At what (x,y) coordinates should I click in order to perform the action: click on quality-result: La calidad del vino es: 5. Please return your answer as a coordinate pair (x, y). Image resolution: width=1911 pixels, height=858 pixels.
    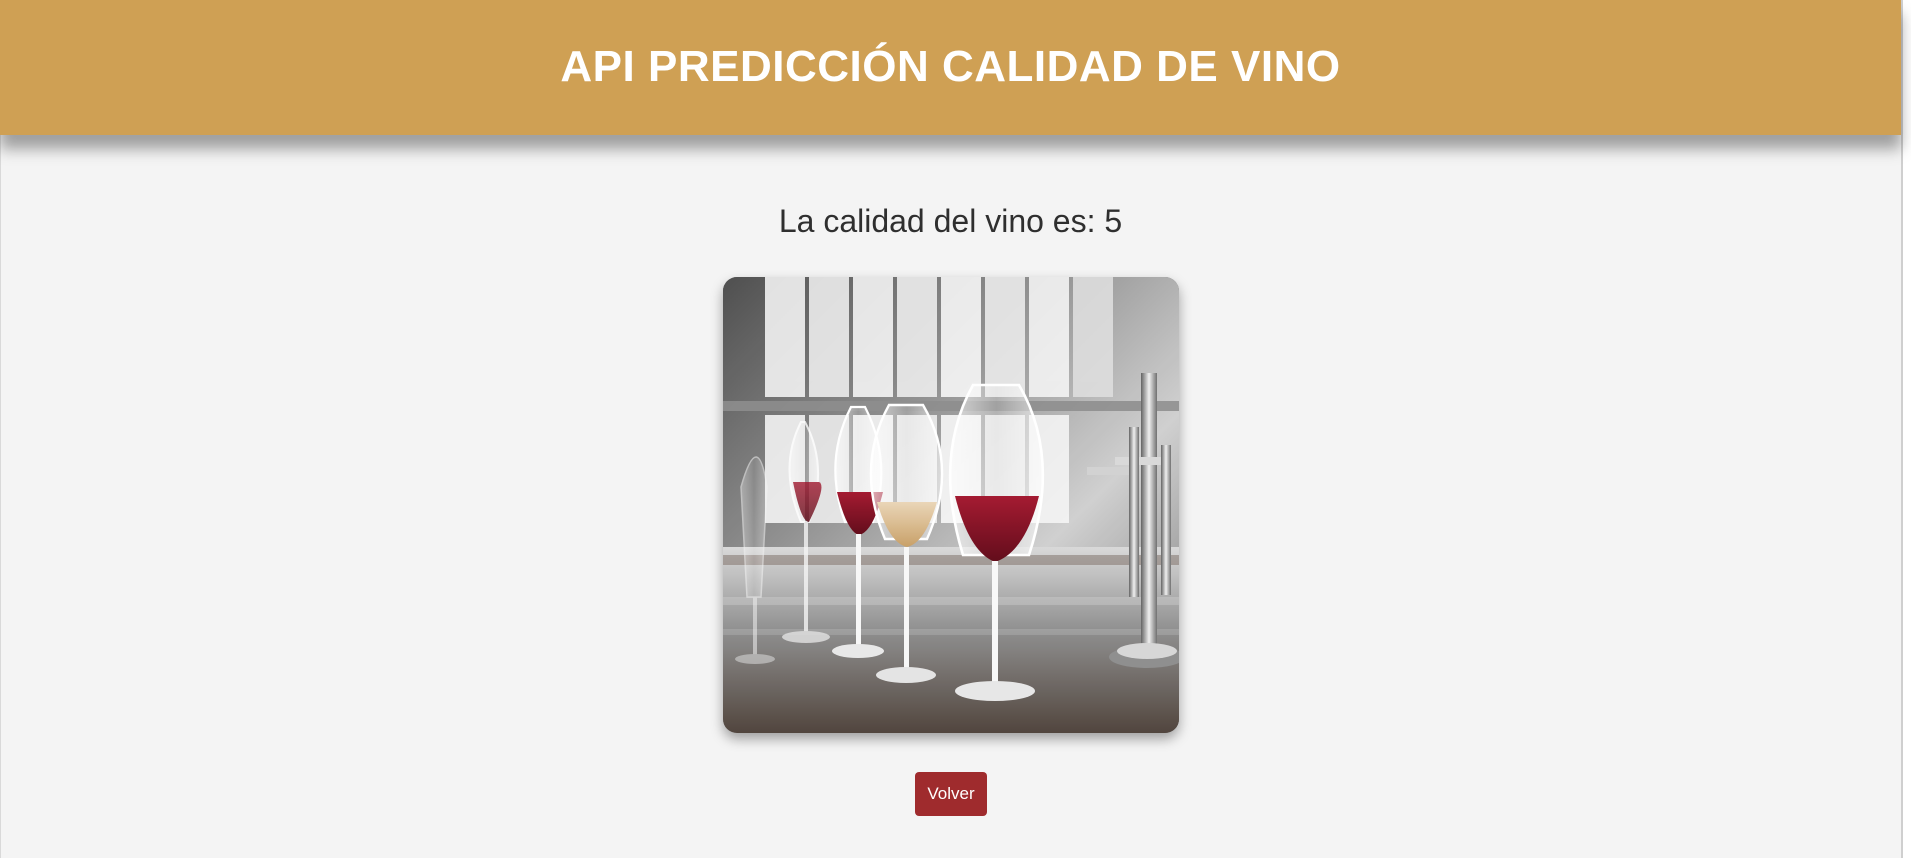
    Looking at the image, I should click on (950, 221).